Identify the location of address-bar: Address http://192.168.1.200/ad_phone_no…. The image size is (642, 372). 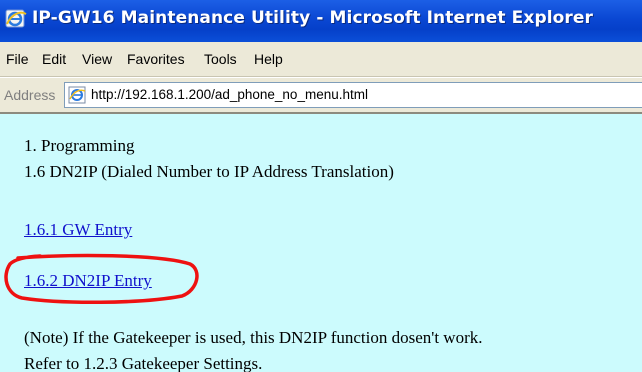
(321, 95).